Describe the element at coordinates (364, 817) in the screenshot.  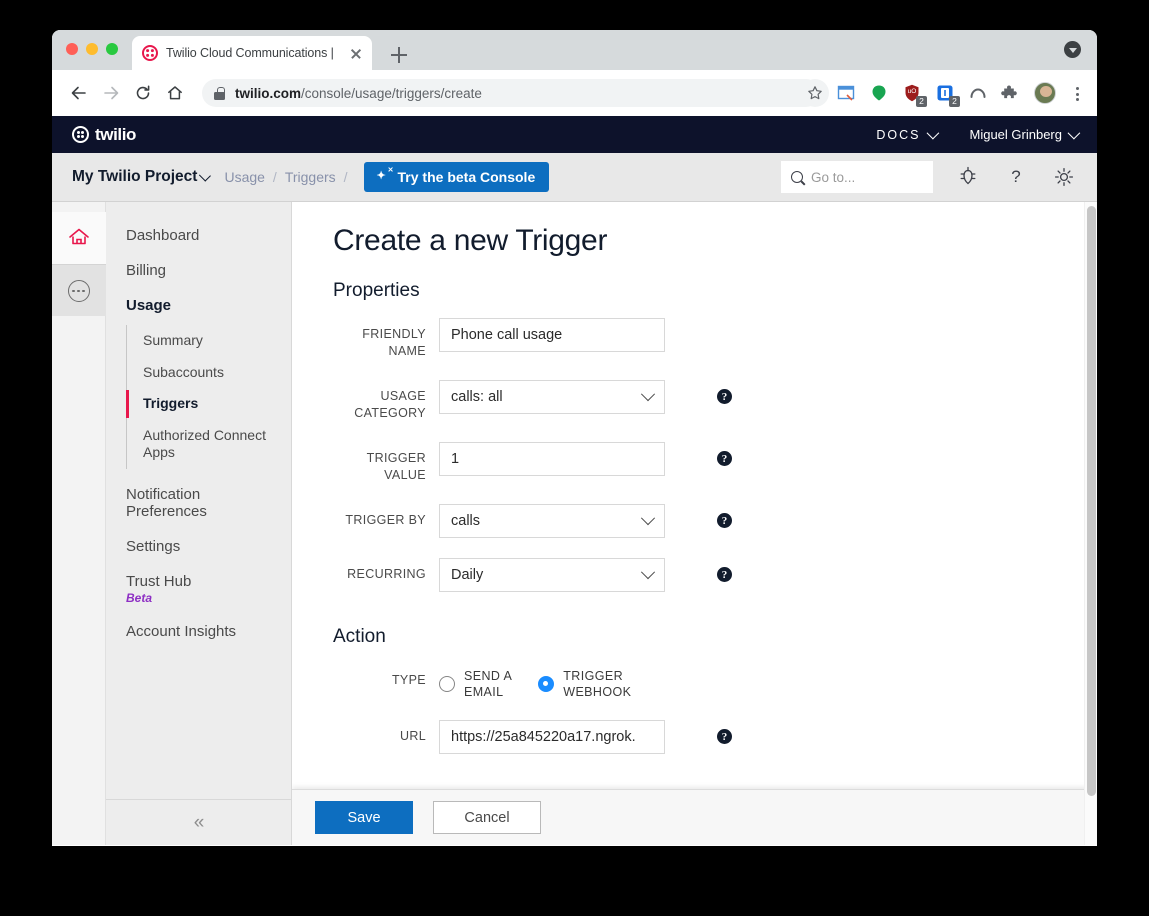
I see `save-button: Save` at that location.